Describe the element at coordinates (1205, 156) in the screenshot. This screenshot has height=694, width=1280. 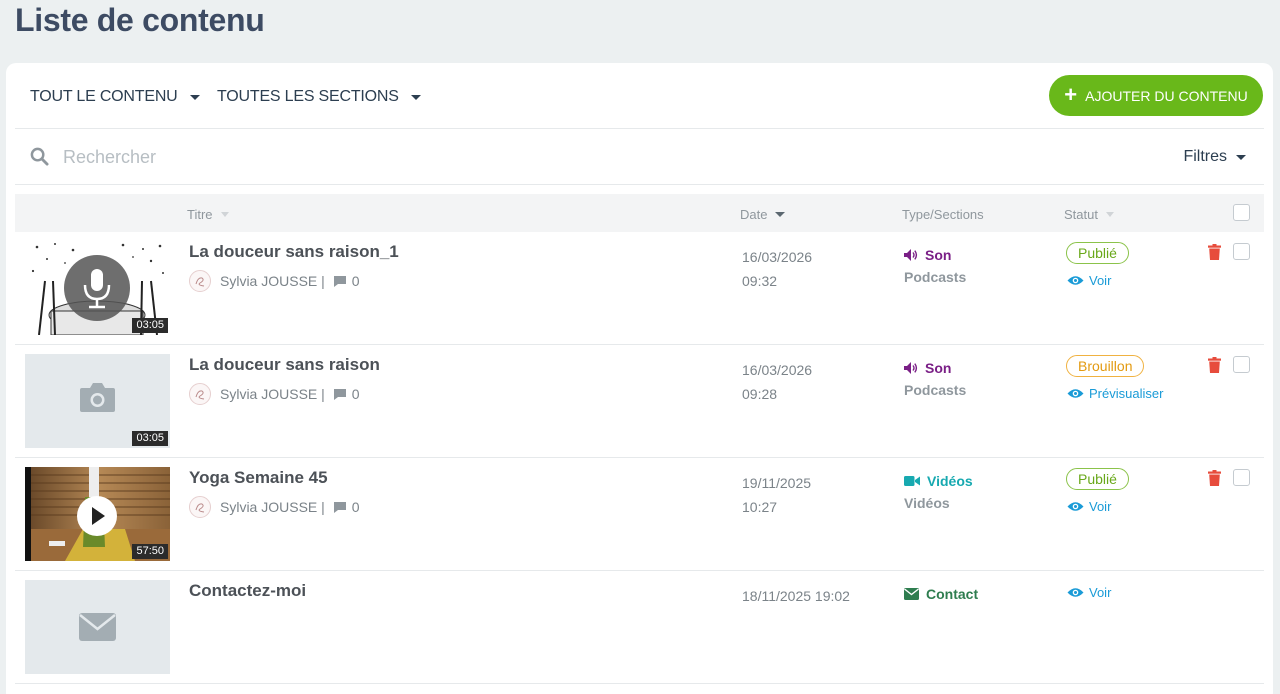
I see `filters-label: Filtres` at that location.